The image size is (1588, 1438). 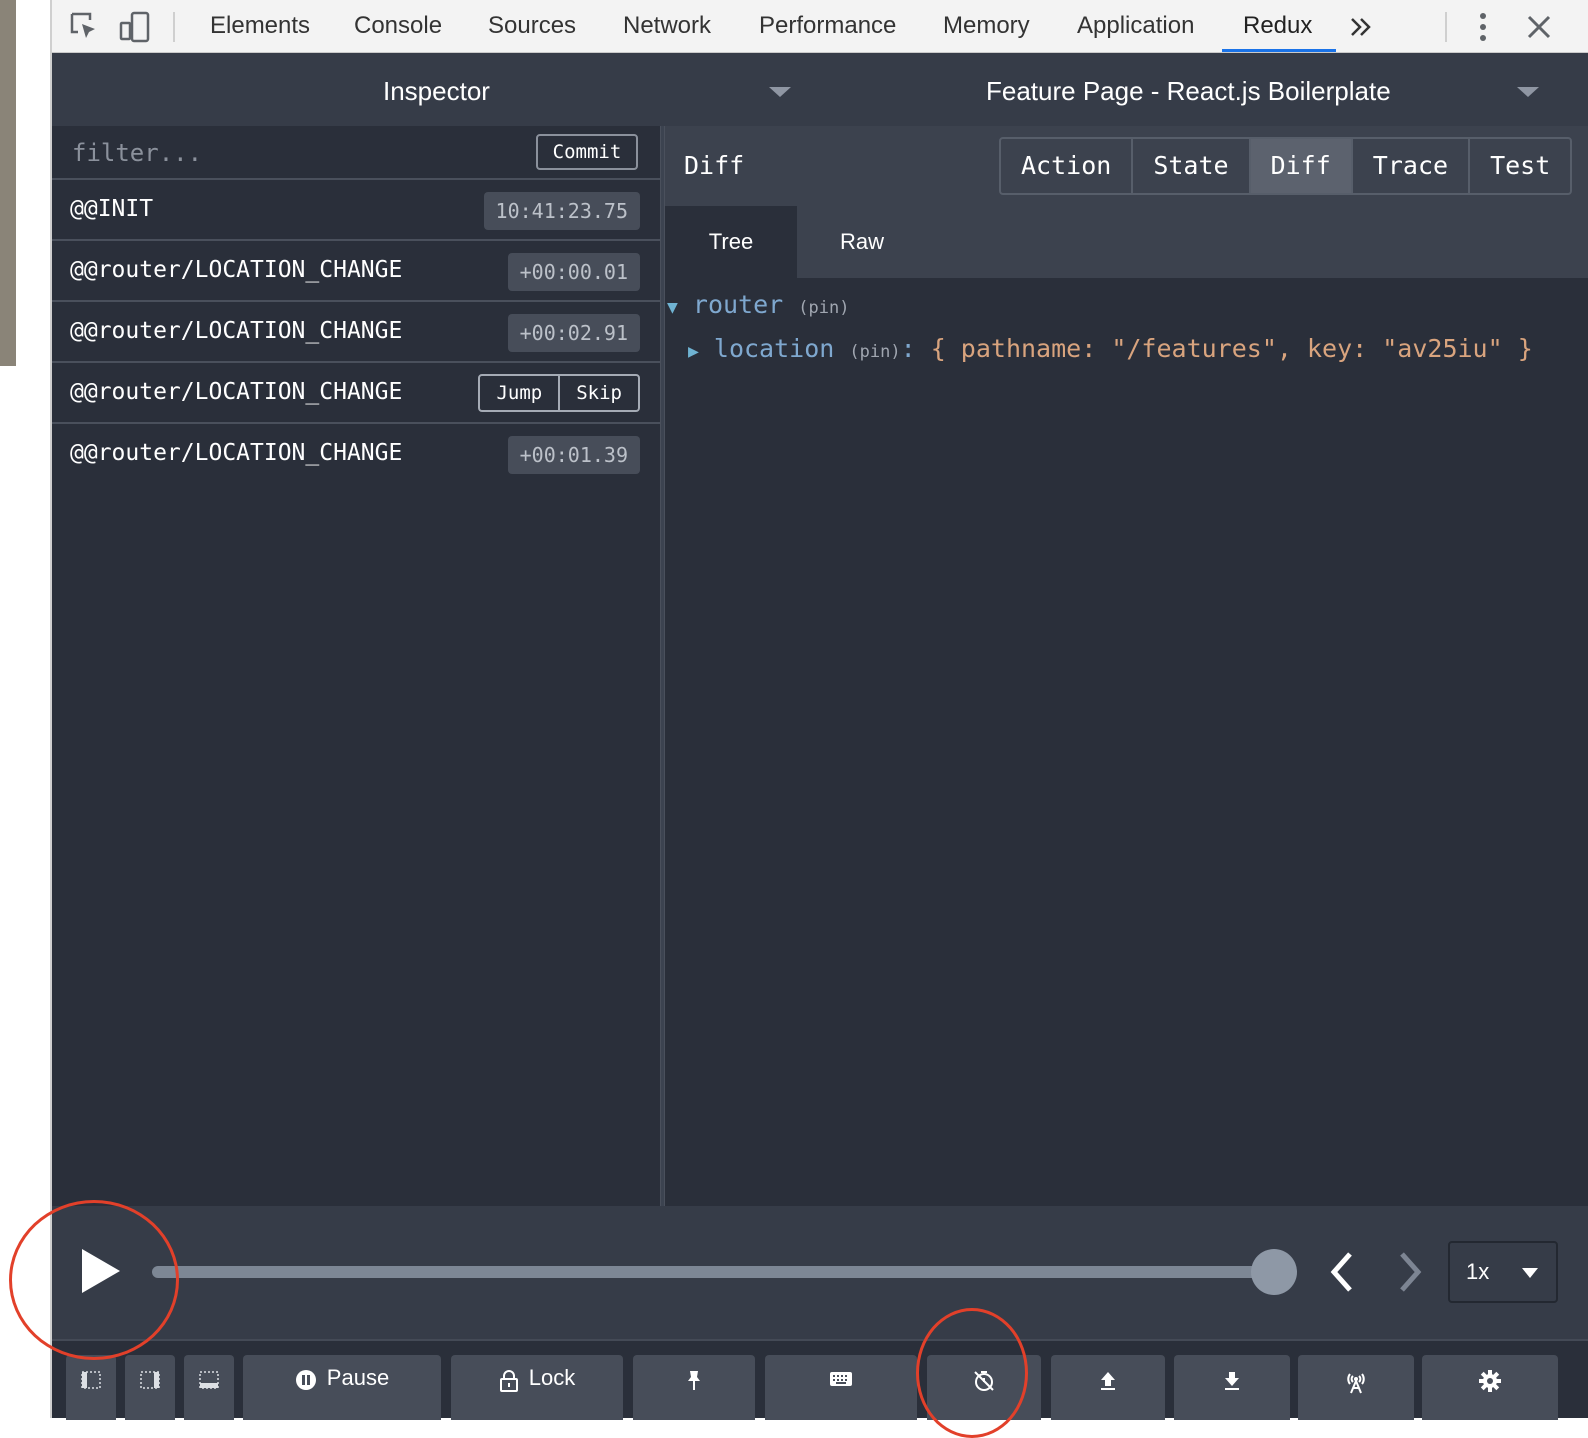 What do you see at coordinates (1478, 1271) in the screenshot?
I see `speed-value: 1x` at bounding box center [1478, 1271].